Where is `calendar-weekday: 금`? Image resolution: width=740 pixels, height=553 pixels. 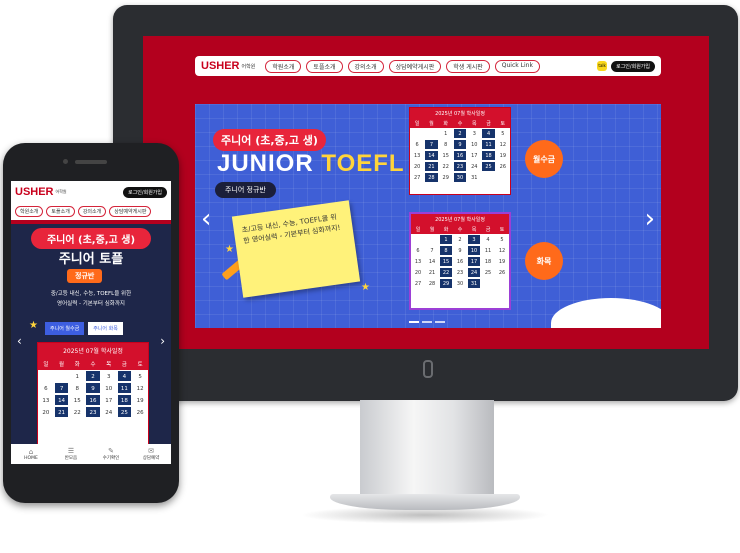
calendar-weekday: 금 is located at coordinates (488, 229).